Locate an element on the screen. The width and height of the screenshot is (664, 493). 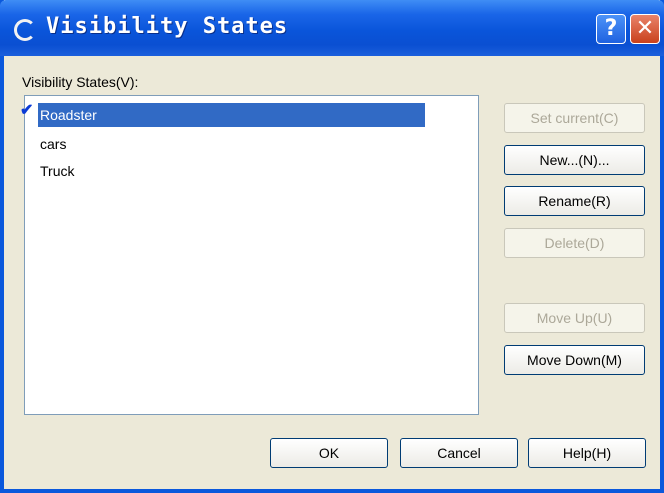
move-up-button: Move Up(U) is located at coordinates (574, 318).